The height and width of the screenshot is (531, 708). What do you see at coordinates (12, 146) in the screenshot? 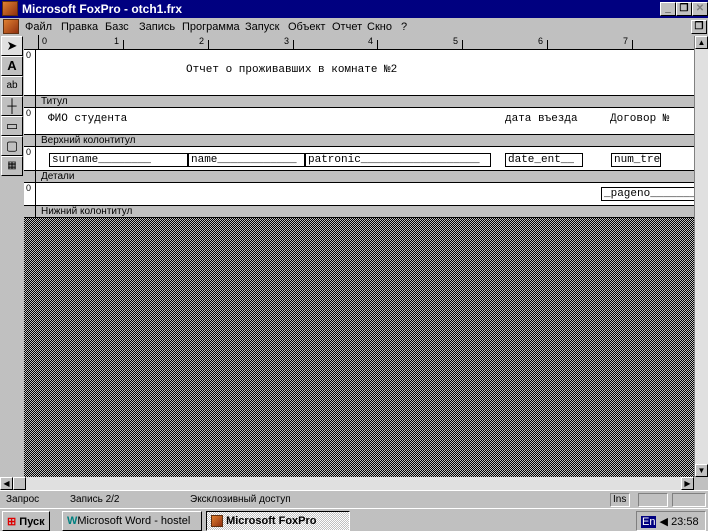
I see `rounded-rectangle-tool: ▢` at bounding box center [12, 146].